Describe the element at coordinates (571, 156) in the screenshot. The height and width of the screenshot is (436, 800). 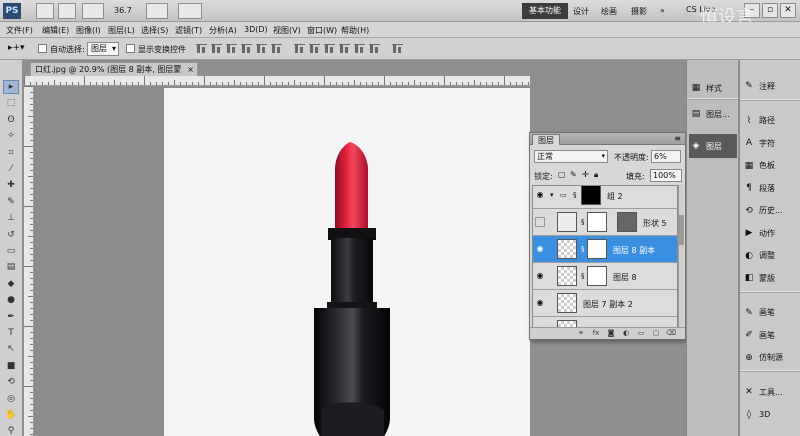
I see `blend-mode-dropdown: 正常 ▾` at that location.